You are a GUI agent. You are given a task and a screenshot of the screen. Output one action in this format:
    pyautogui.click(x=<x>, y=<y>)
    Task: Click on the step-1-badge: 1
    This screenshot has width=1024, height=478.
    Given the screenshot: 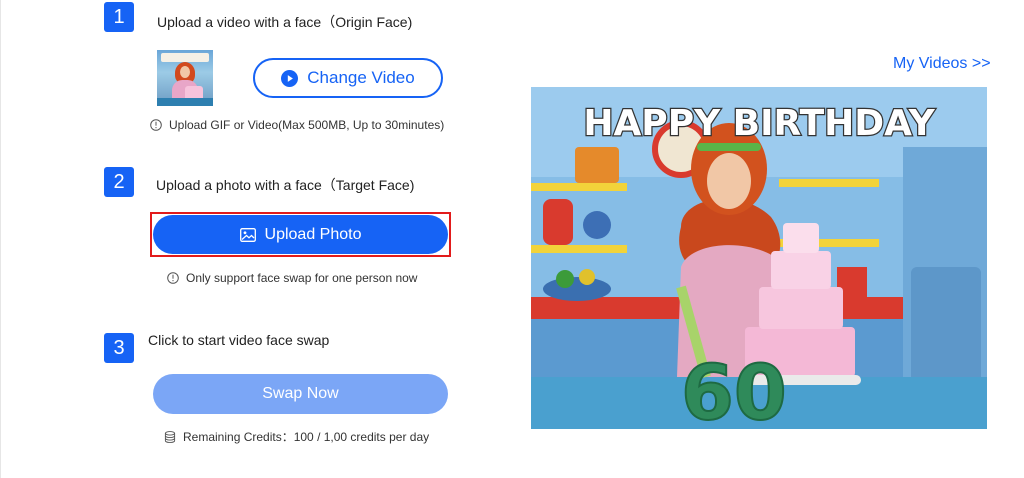 What is the action you would take?
    pyautogui.click(x=119, y=17)
    